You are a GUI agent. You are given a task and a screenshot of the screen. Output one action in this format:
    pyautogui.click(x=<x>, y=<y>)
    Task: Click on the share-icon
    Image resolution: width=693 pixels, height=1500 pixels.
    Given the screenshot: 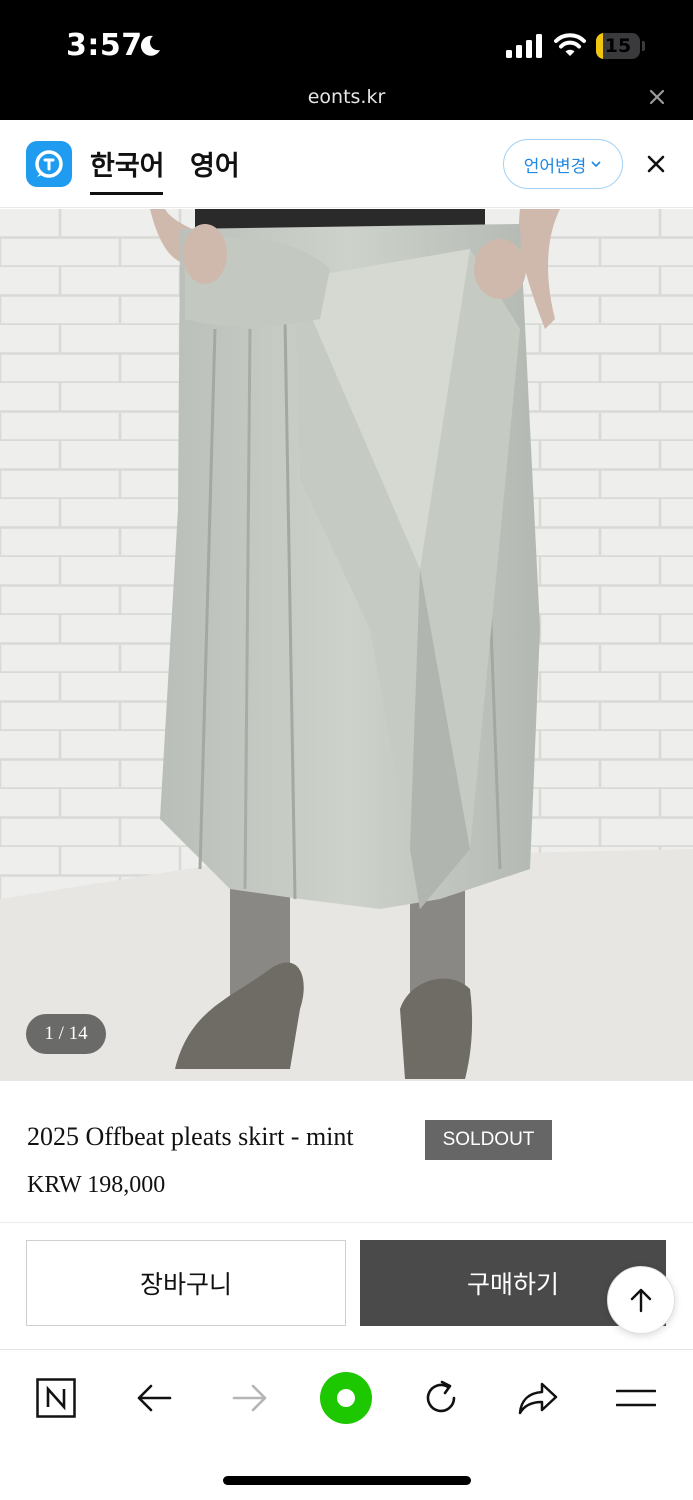 What is the action you would take?
    pyautogui.click(x=538, y=1398)
    